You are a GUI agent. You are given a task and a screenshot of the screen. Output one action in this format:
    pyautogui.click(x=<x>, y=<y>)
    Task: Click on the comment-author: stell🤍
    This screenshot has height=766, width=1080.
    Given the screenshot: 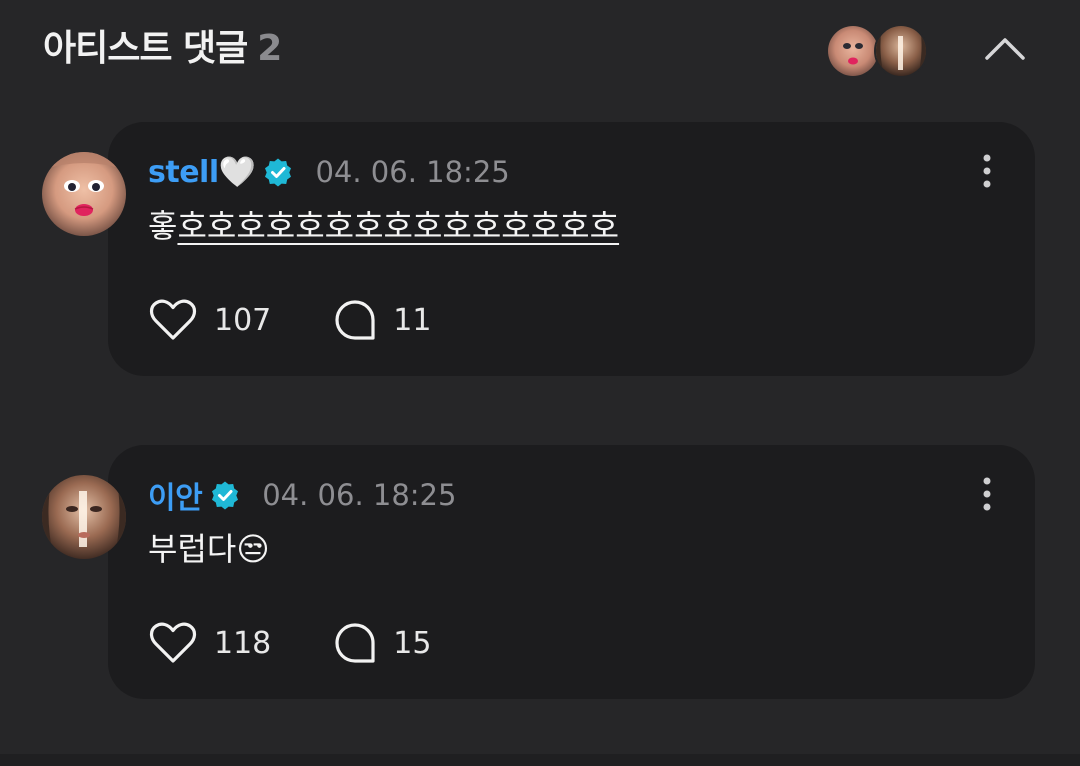 What is the action you would take?
    pyautogui.click(x=202, y=172)
    